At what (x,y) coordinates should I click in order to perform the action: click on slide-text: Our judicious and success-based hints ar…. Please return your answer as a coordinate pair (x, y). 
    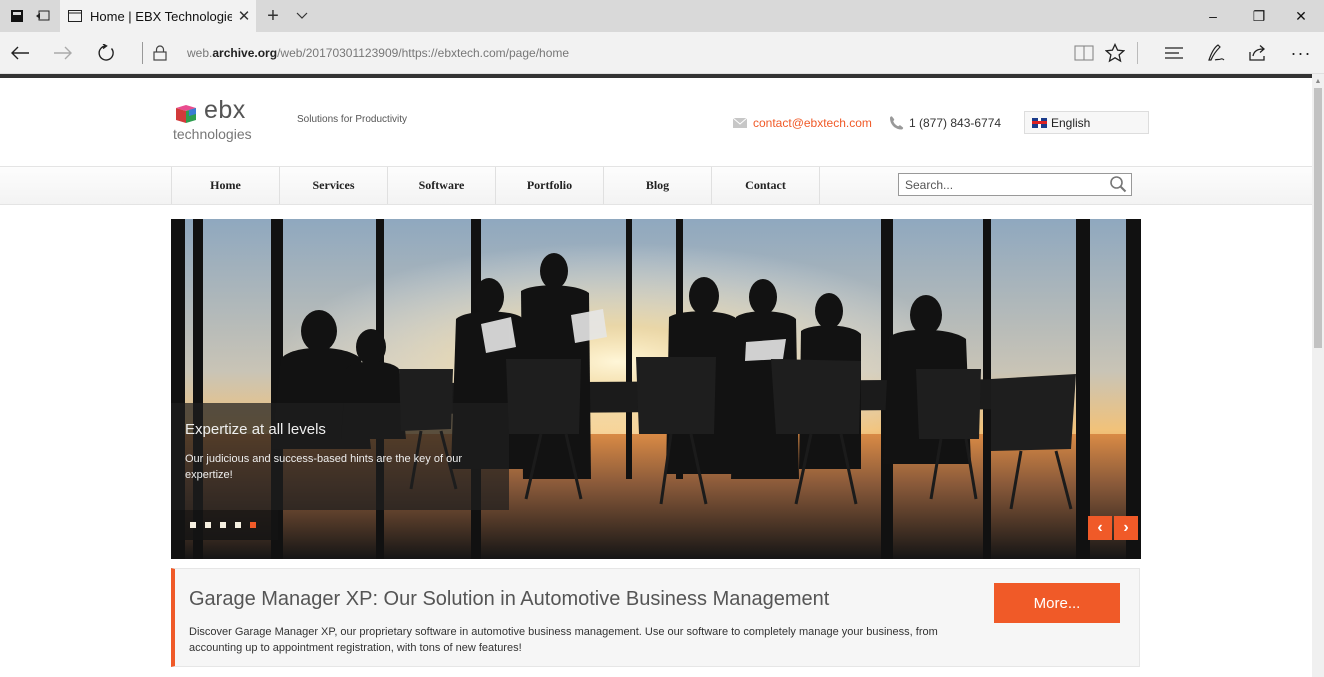
    Looking at the image, I should click on (323, 467).